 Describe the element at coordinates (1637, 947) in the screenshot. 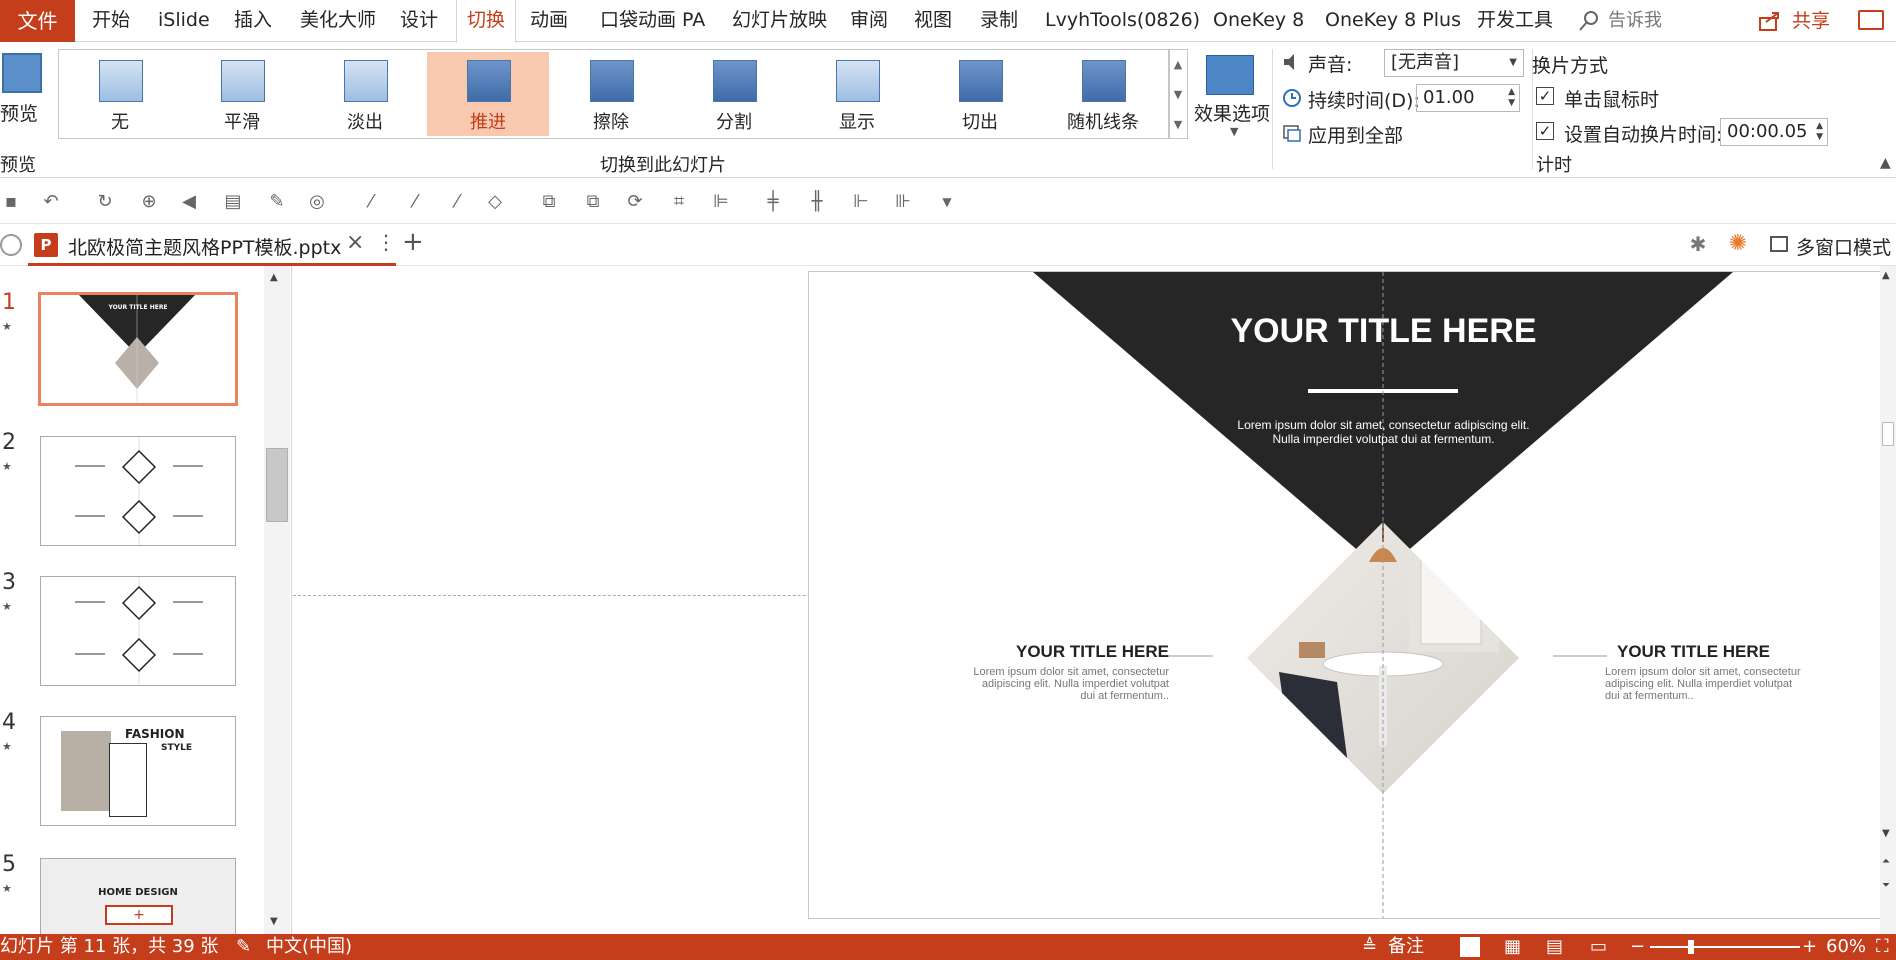

I see `zoom-out-icon: −` at that location.